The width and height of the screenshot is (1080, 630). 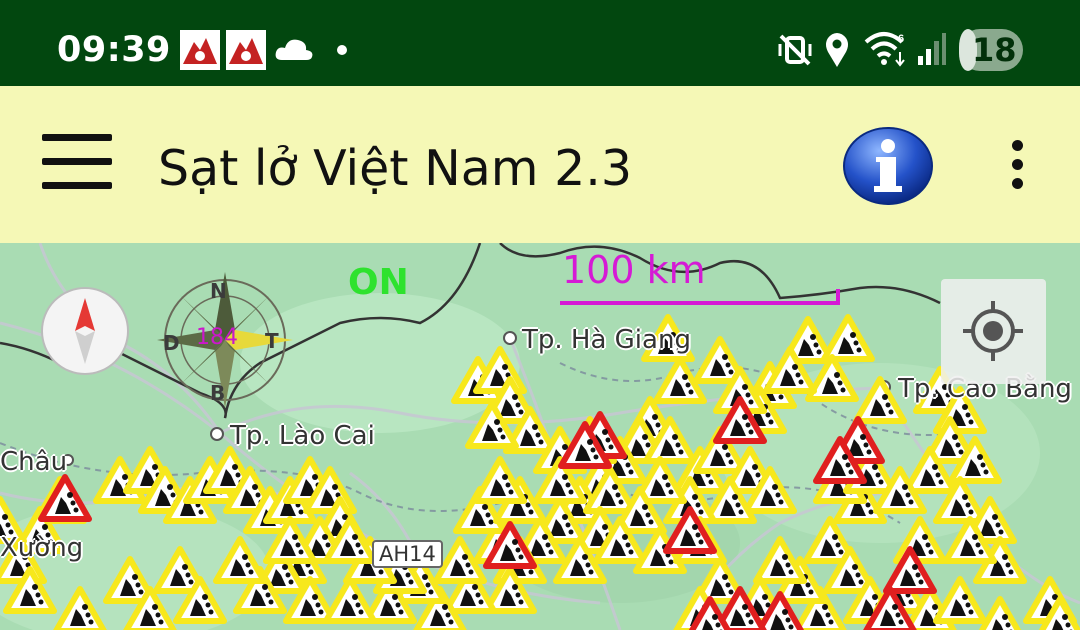 What do you see at coordinates (42, 548) in the screenshot?
I see `place-label-xuong: Xường` at bounding box center [42, 548].